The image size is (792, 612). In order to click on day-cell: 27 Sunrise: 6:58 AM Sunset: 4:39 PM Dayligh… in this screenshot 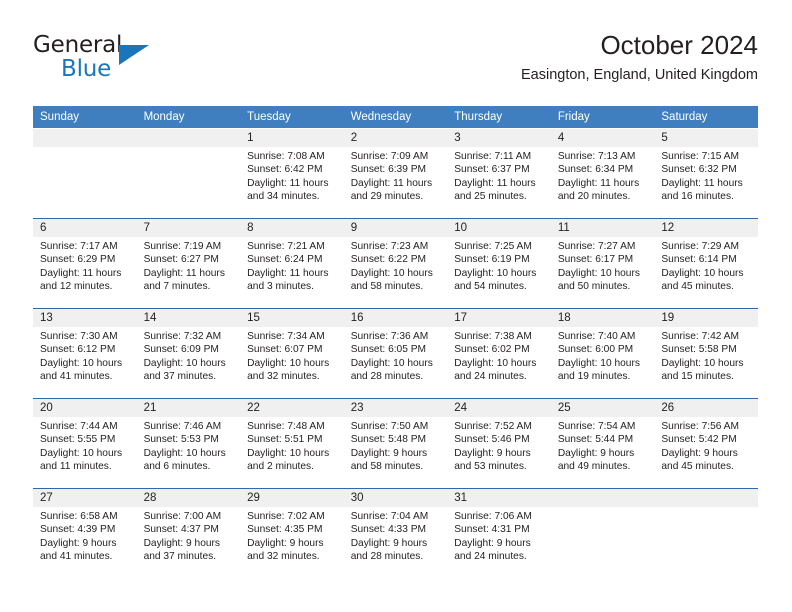, I will do `click(85, 533)`.